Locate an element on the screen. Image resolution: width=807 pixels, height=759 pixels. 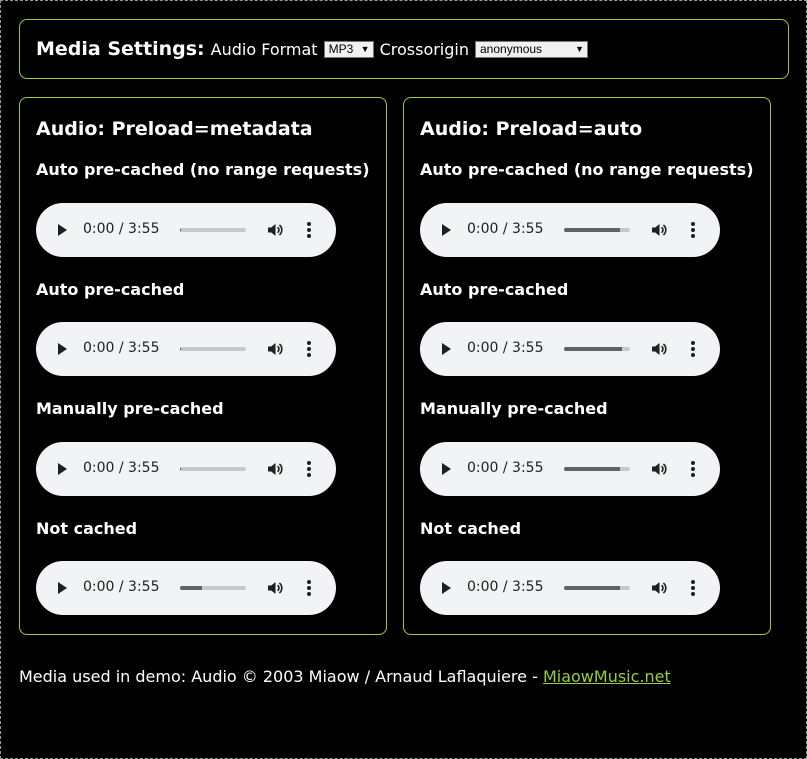
audio-format-select: MP3 ▼ is located at coordinates (348, 49).